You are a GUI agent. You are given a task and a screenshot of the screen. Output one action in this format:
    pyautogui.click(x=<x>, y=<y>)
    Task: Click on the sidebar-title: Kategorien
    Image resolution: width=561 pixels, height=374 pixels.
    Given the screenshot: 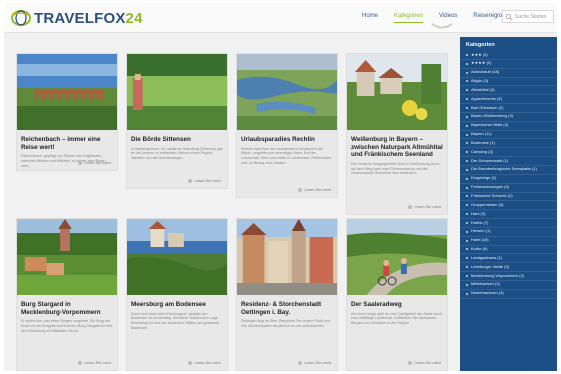 What is the action you would take?
    pyautogui.click(x=480, y=45)
    